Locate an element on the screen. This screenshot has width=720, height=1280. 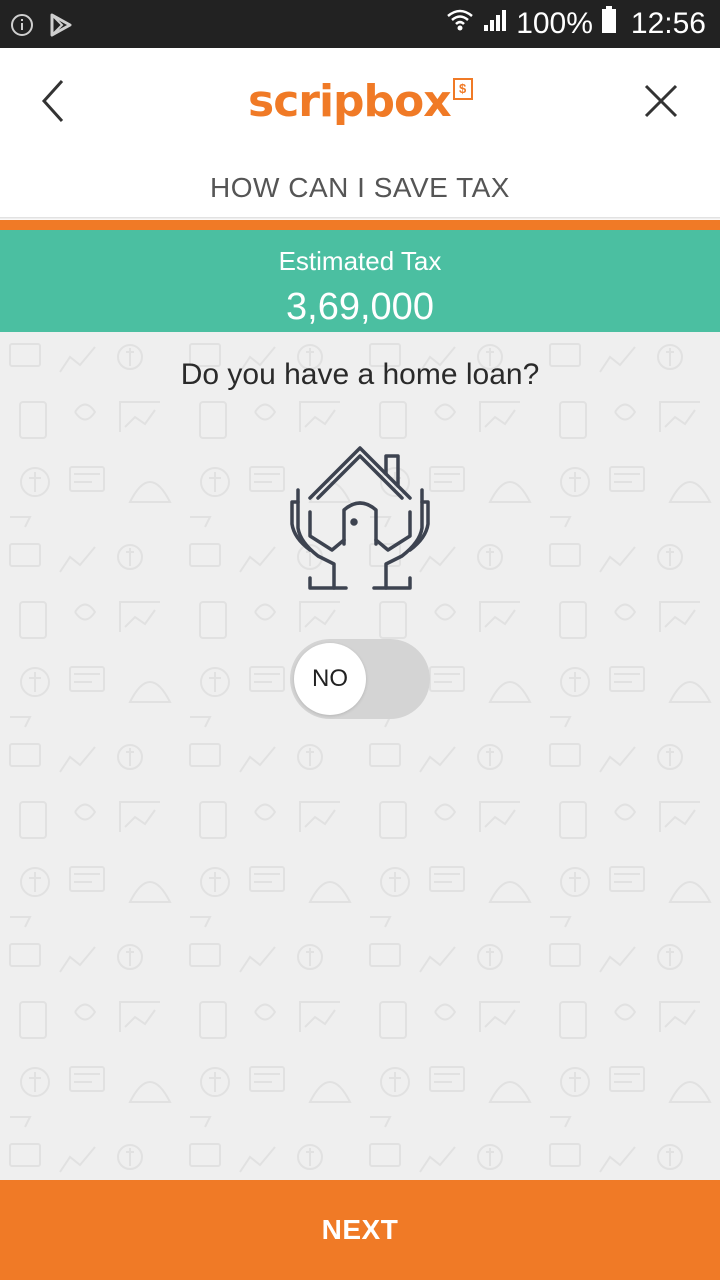
next-button: NEXT is located at coordinates (360, 1230).